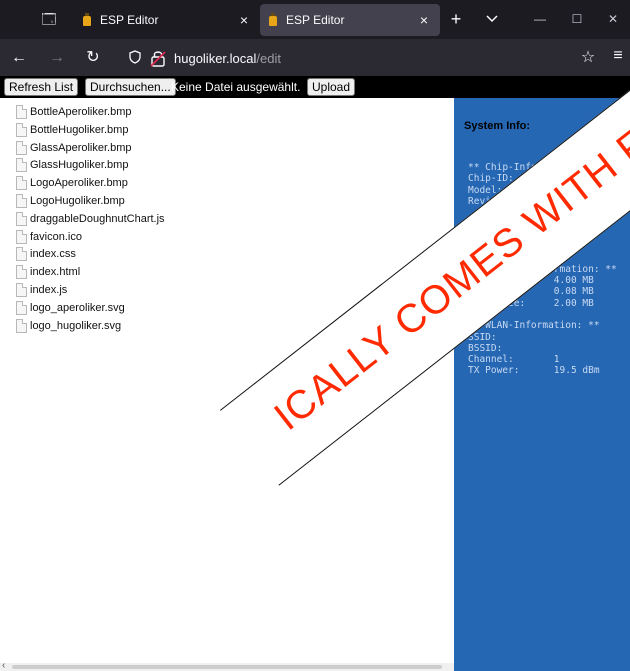  I want to click on file-list-item: BottleAperoliker.bmp, so click(74, 112).